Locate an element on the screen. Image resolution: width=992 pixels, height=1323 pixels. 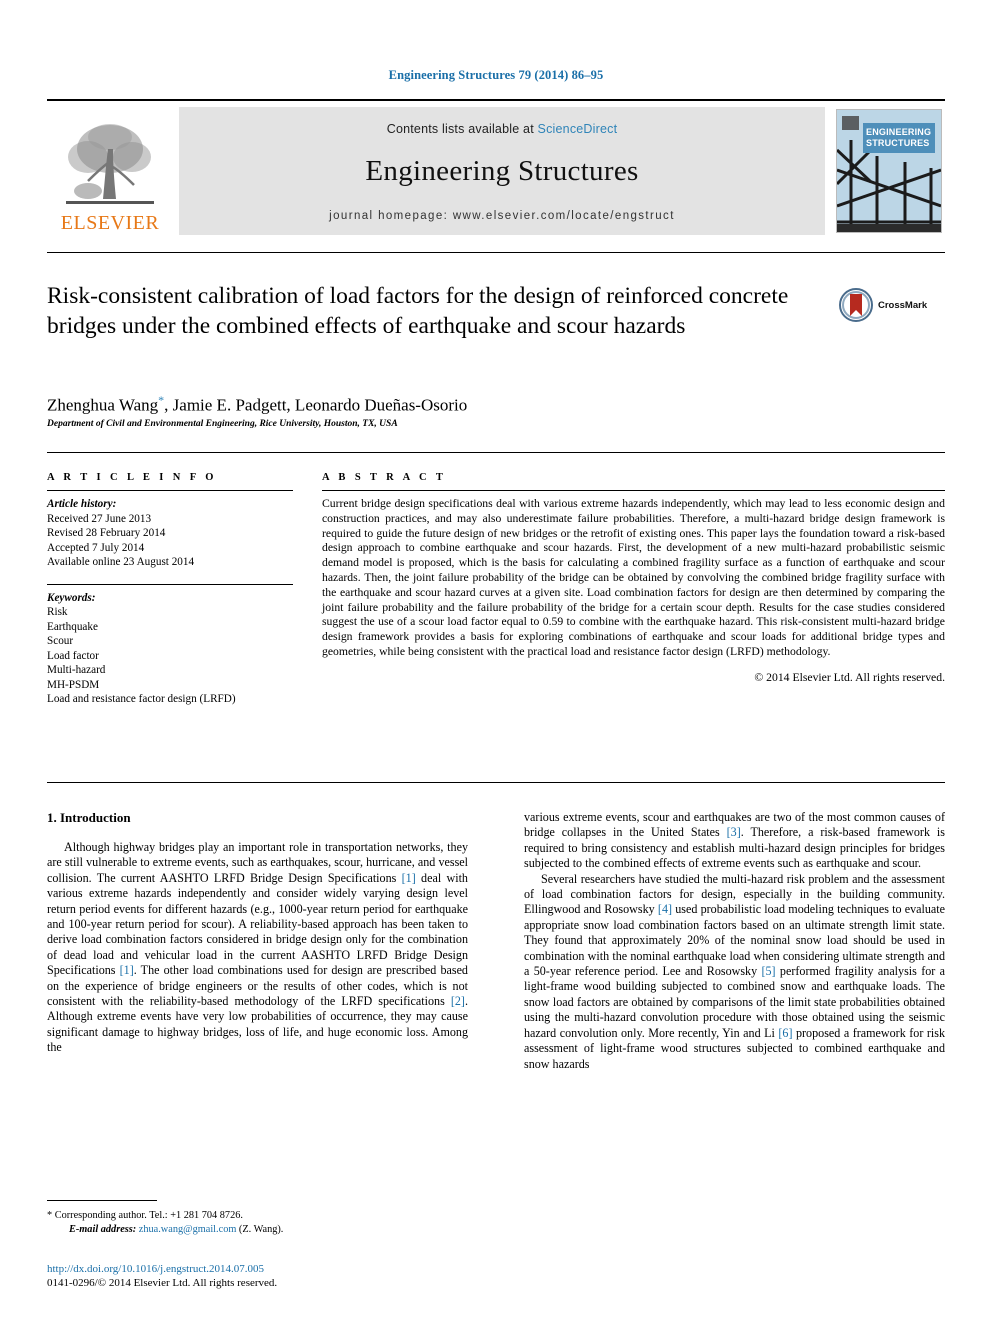
citation-ref-3: [3] is located at coordinates (734, 832).